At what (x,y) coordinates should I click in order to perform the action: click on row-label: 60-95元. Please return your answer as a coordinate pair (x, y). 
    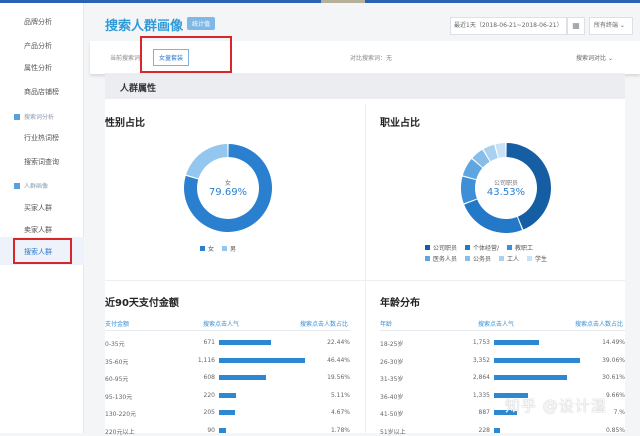
    Looking at the image, I should click on (117, 379).